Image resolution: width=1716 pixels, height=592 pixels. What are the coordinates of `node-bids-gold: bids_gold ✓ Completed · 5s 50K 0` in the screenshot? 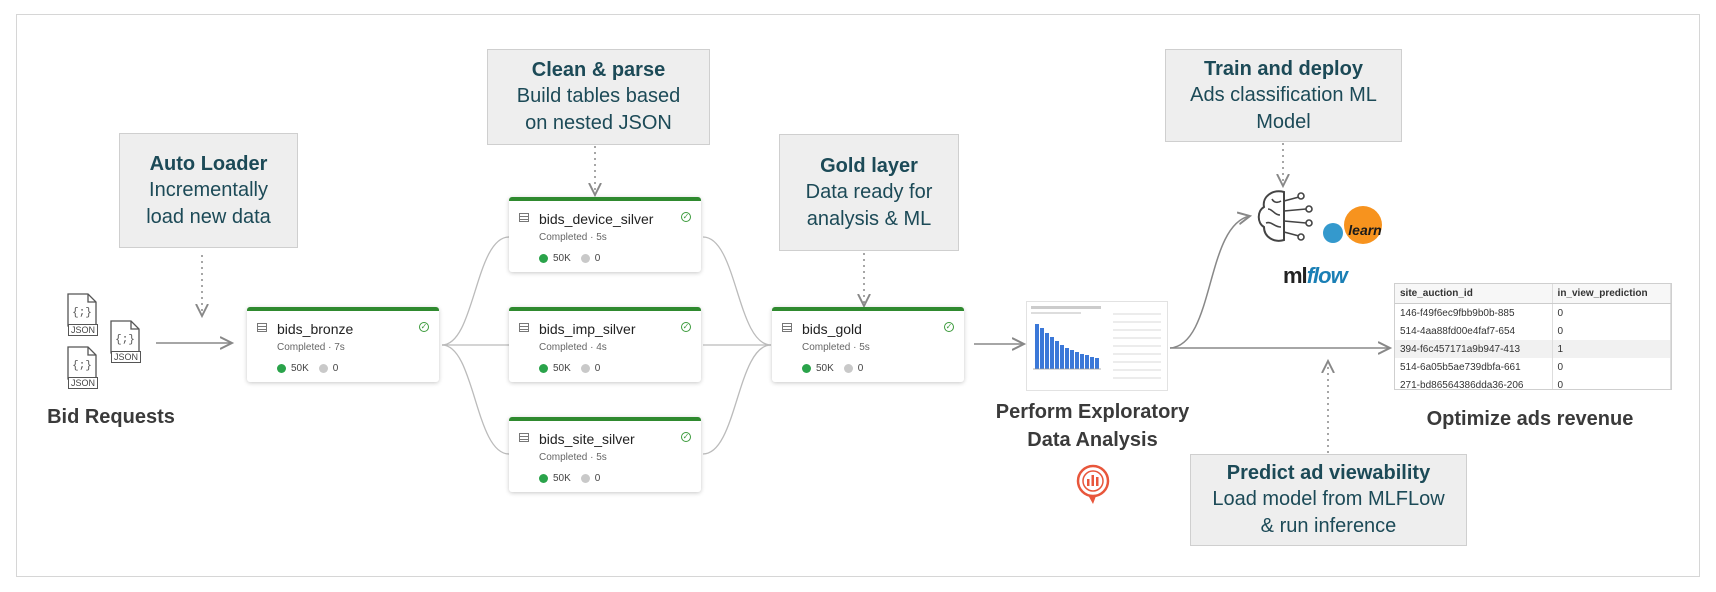 It's located at (868, 344).